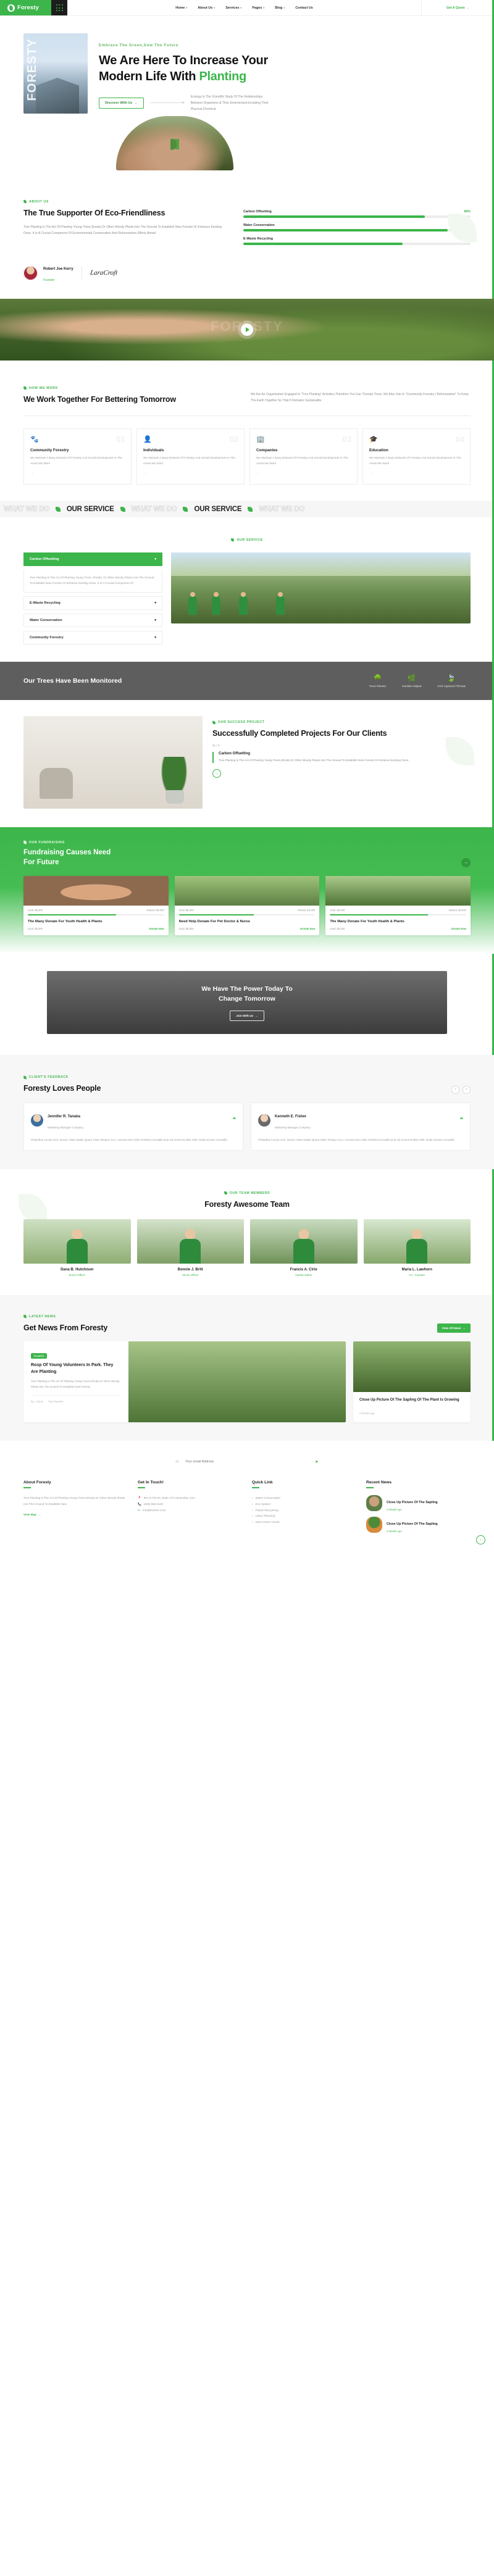 Image resolution: width=494 pixels, height=2576 pixels. What do you see at coordinates (177, 1462) in the screenshot?
I see `envelope-icon: ✉` at bounding box center [177, 1462].